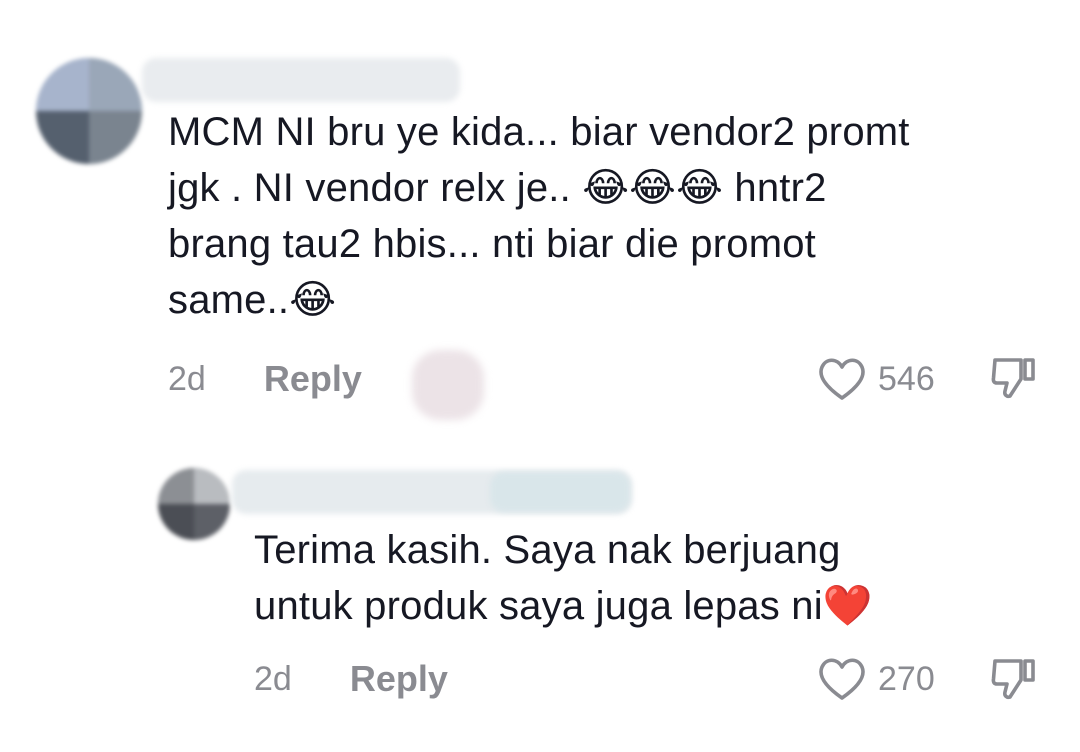 The image size is (1080, 752). Describe the element at coordinates (906, 378) in the screenshot. I see `like-count: 546` at that location.